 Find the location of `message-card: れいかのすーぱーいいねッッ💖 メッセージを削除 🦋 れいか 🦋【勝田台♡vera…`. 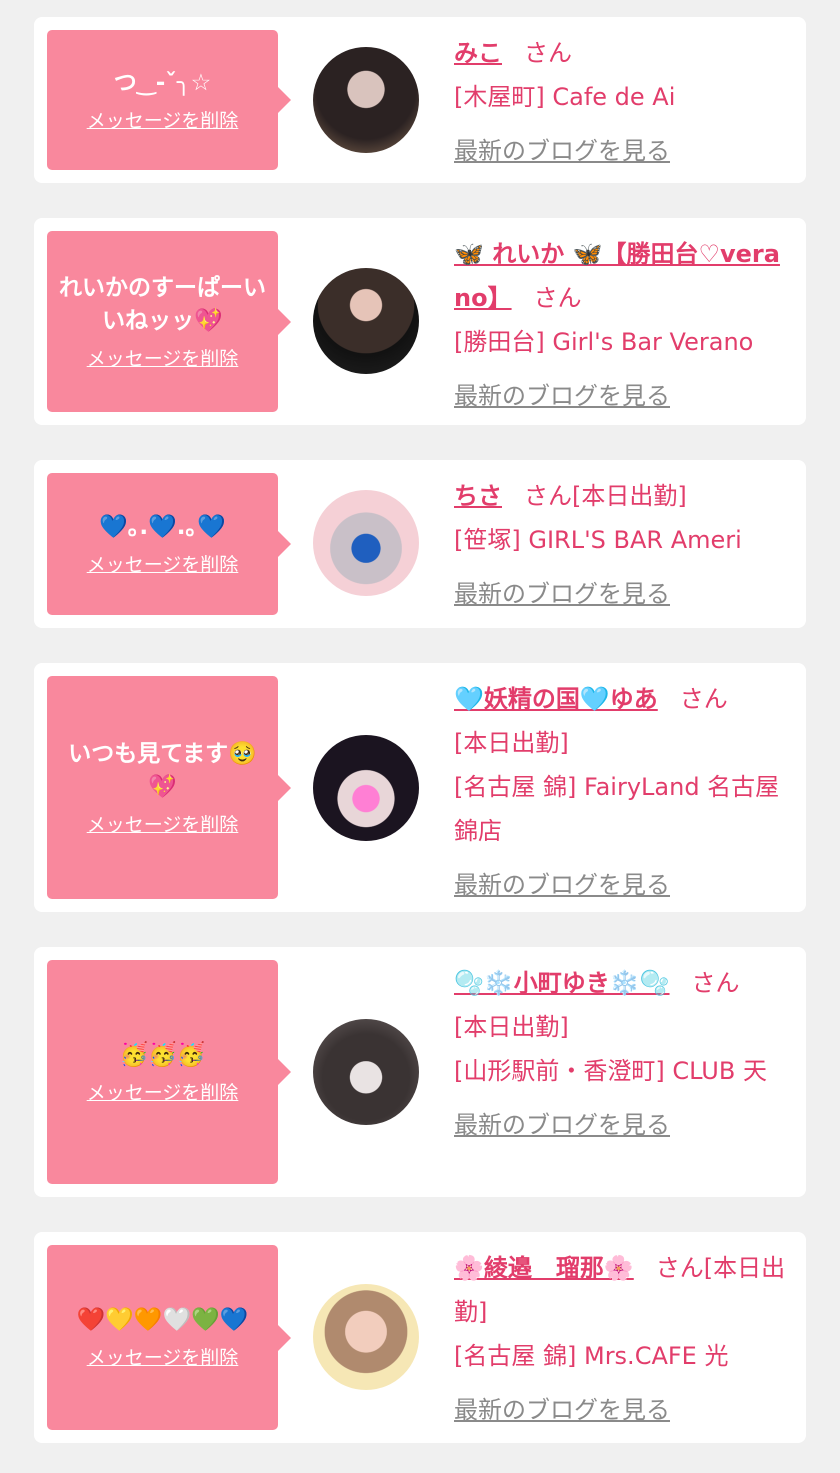

message-card: れいかのすーぱーいいねッッ💖 メッセージを削除 🦋 れいか 🦋【勝田台♡vera… is located at coordinates (420, 321).